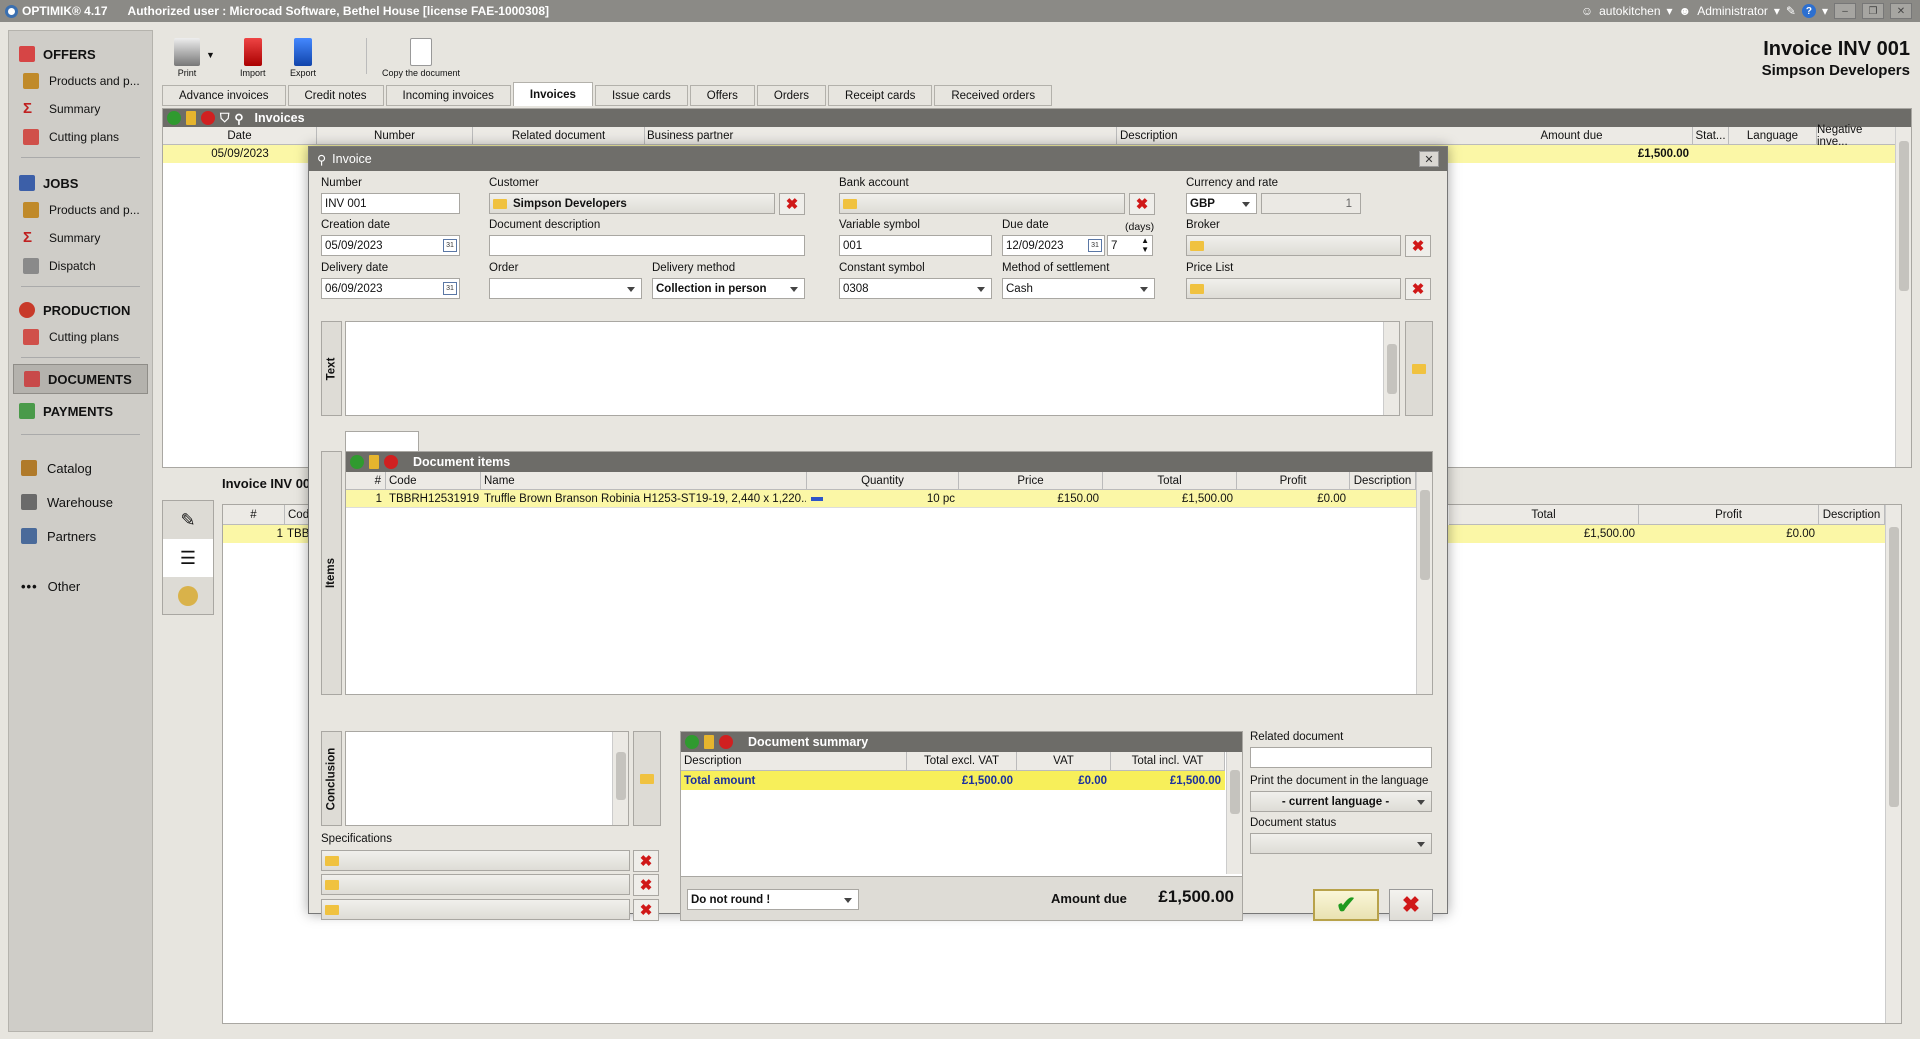 This screenshot has width=1920, height=1039. Describe the element at coordinates (647, 245) in the screenshot. I see `document-description-field` at that location.